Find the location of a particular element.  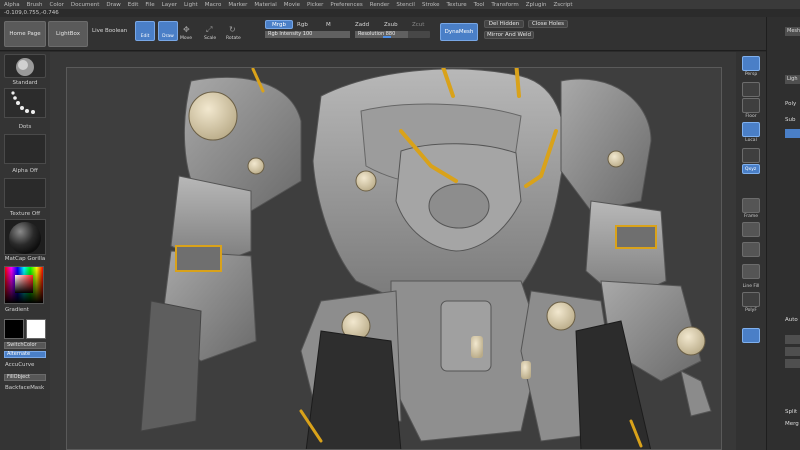

auto-label: Auto is located at coordinates (791, 320).